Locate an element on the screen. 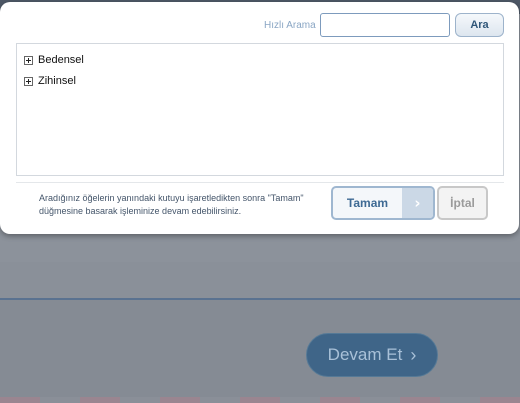 This screenshot has width=520, height=403. search-button: Ara is located at coordinates (479, 25).